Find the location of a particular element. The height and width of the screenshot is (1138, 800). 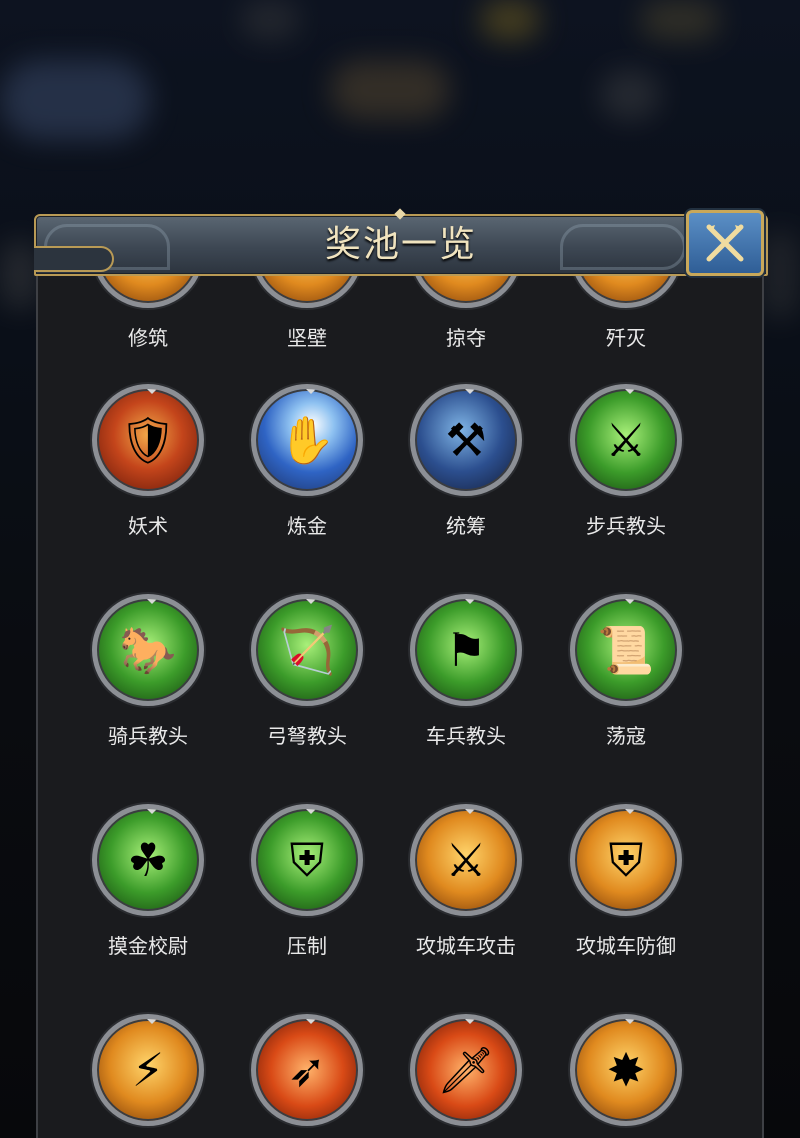

skill-label: 步兵教头 is located at coordinates (626, 526).